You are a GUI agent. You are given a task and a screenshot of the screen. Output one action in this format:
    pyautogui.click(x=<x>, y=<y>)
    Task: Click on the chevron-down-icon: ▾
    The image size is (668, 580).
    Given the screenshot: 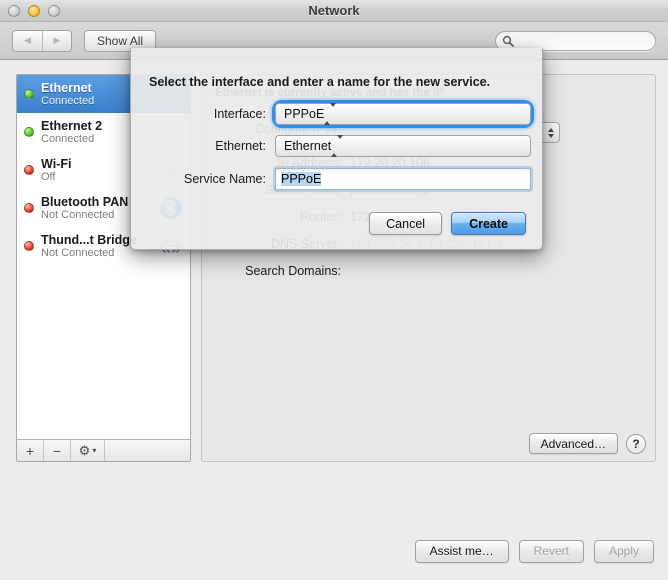 What is the action you would take?
    pyautogui.click(x=94, y=450)
    